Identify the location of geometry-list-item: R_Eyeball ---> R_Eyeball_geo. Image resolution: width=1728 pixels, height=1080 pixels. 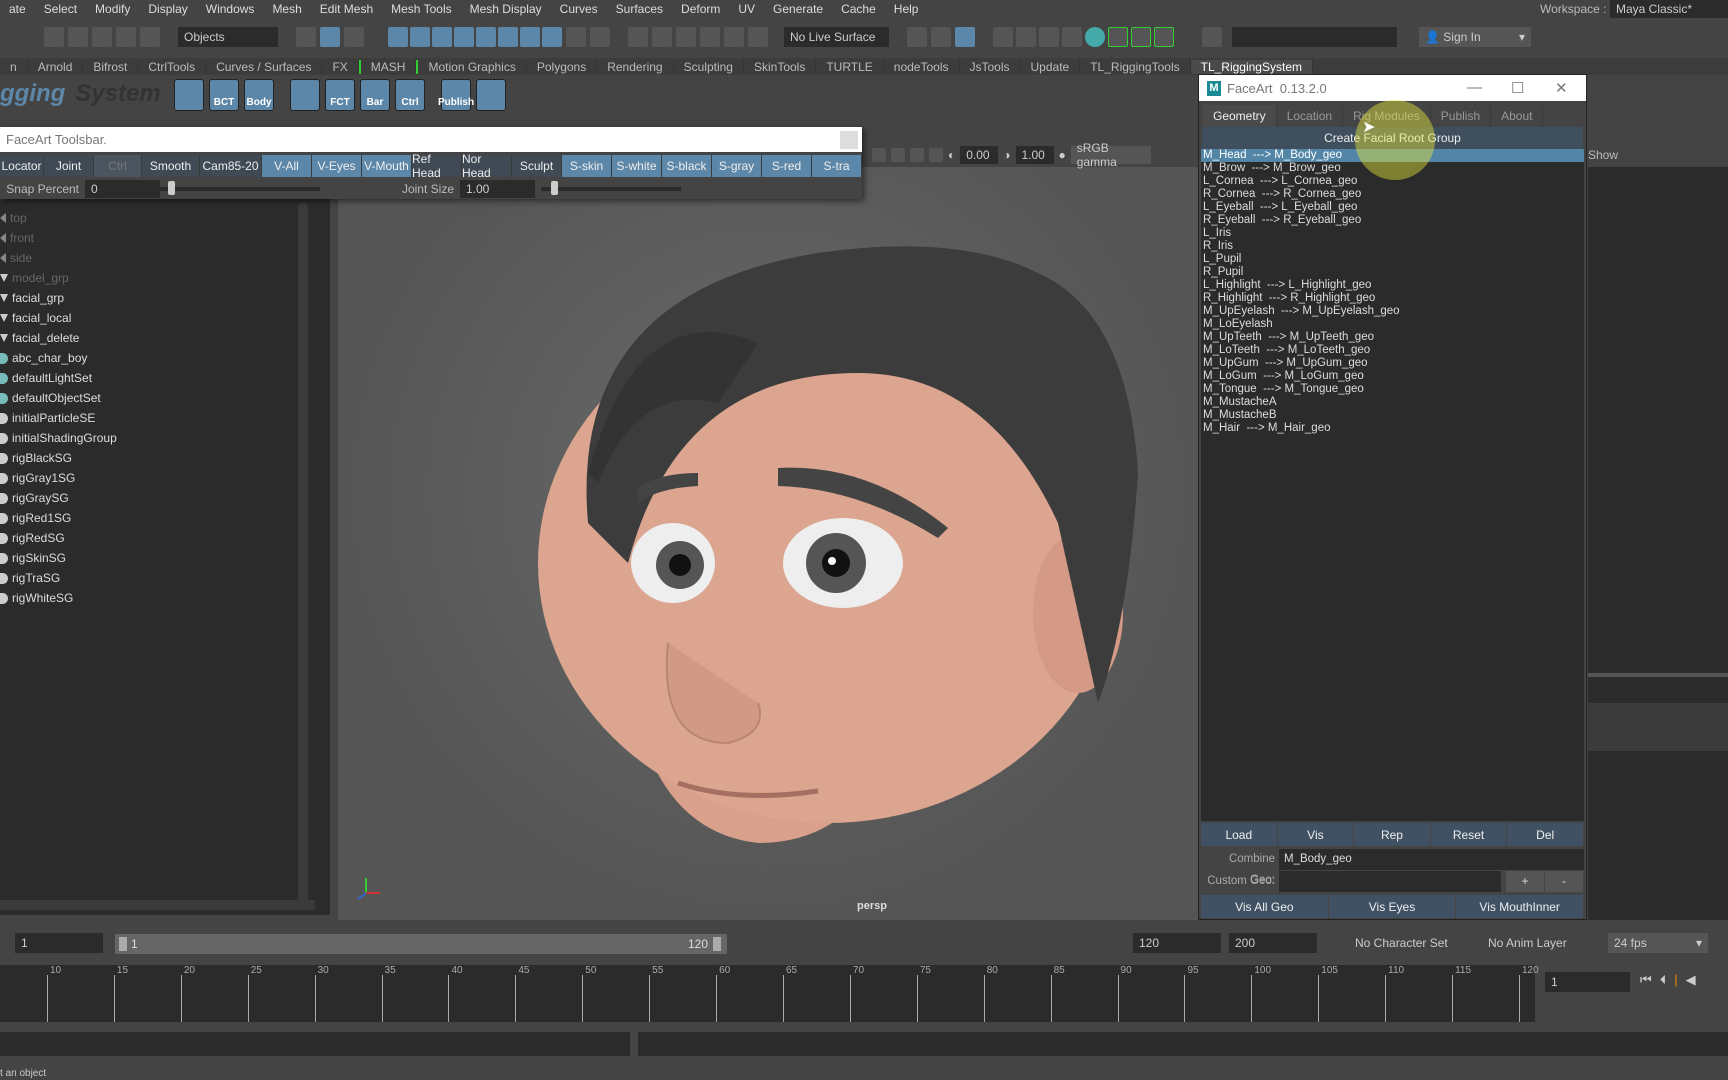
(1392, 220).